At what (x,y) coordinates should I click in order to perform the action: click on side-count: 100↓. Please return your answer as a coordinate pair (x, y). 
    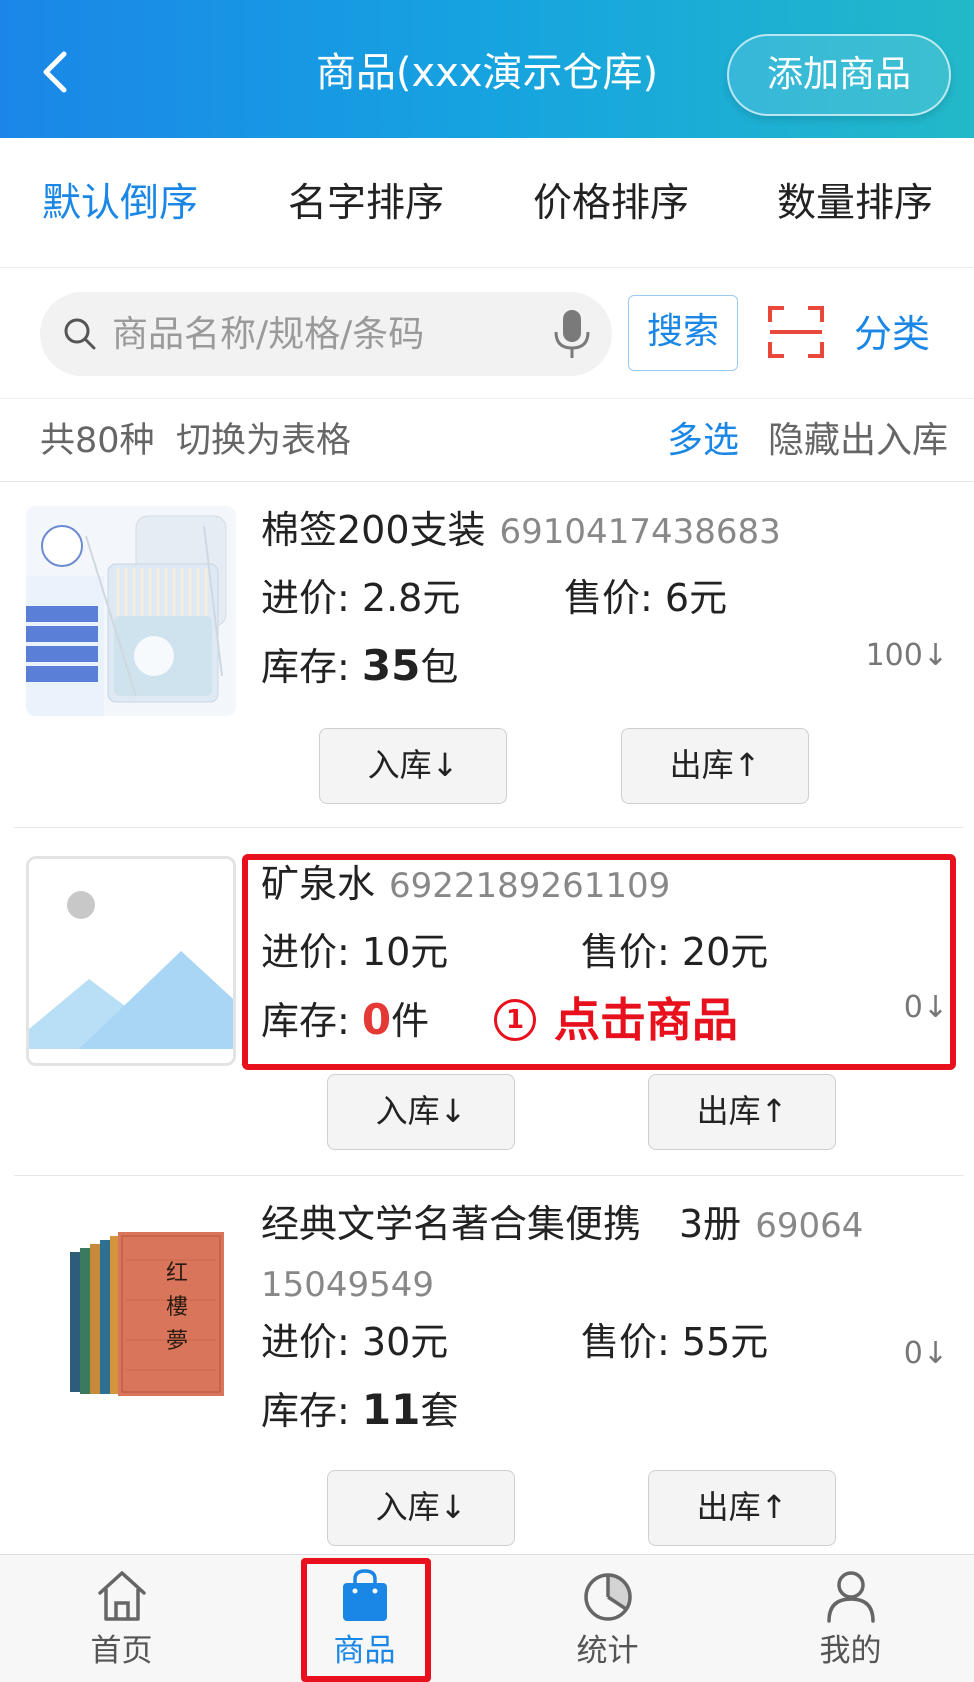
    Looking at the image, I should click on (907, 656).